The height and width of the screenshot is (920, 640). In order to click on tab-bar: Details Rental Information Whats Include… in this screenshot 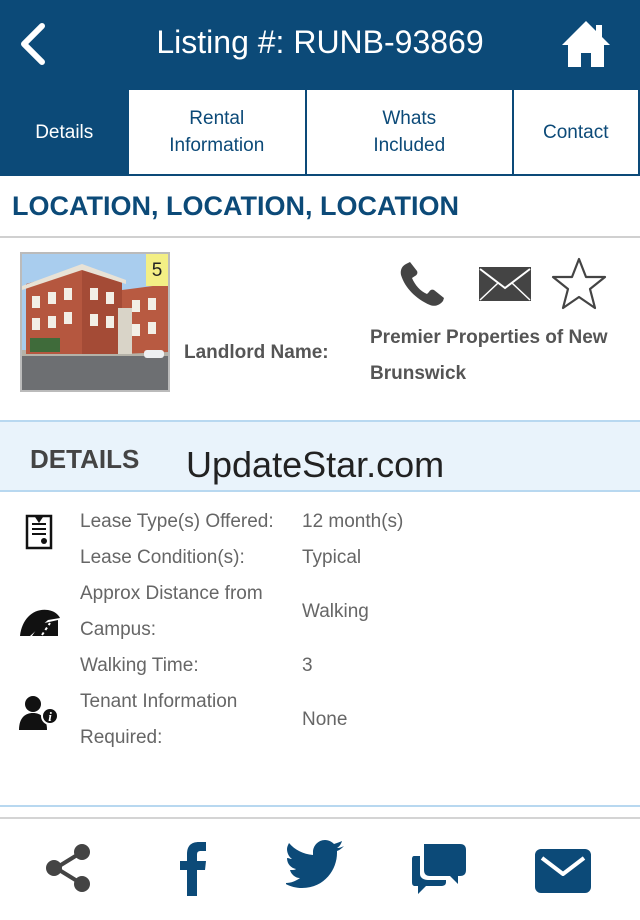, I will do `click(320, 132)`.